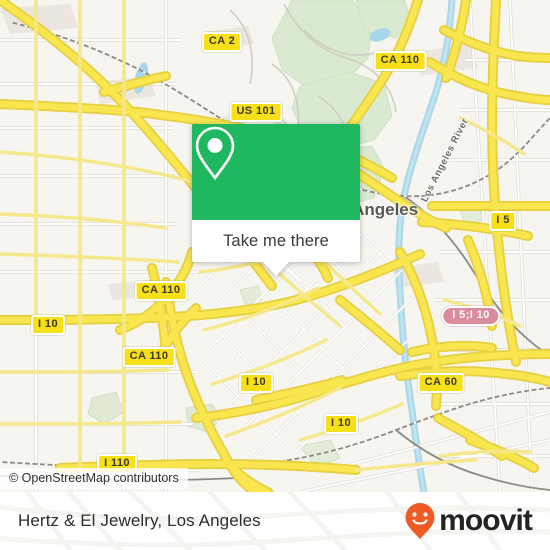  Describe the element at coordinates (149, 357) in the screenshot. I see `highway-shield-ca-110-s: CA 110` at that location.